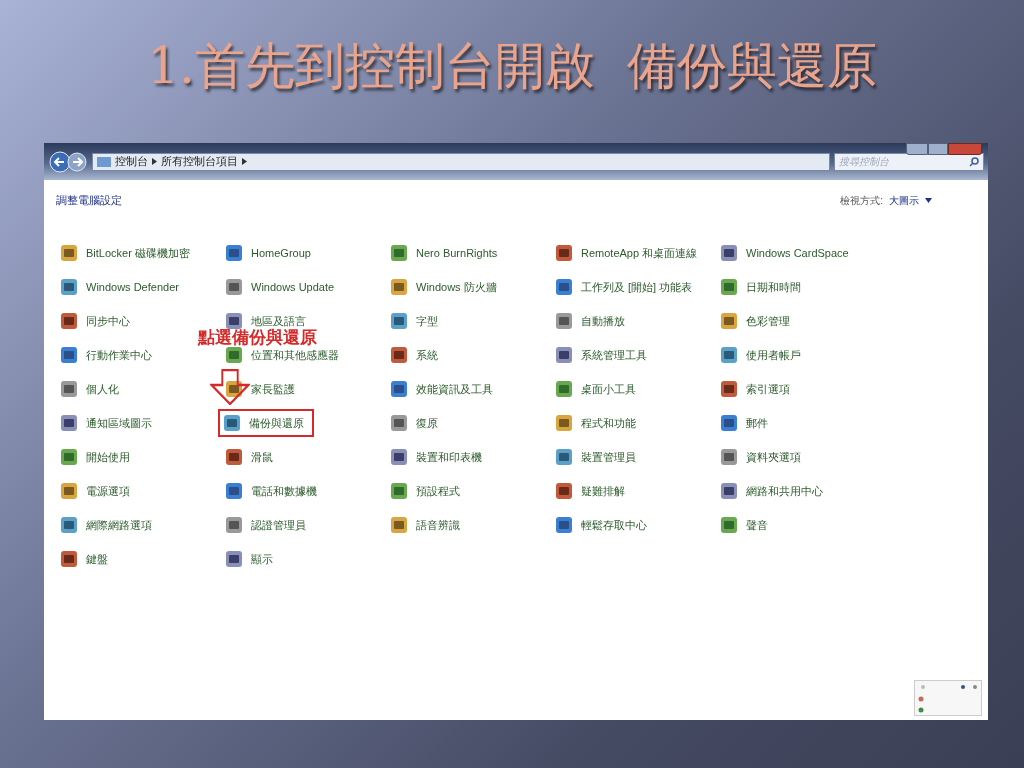 This screenshot has width=1024, height=768. Describe the element at coordinates (68, 161) in the screenshot. I see `back-forward-icon` at that location.